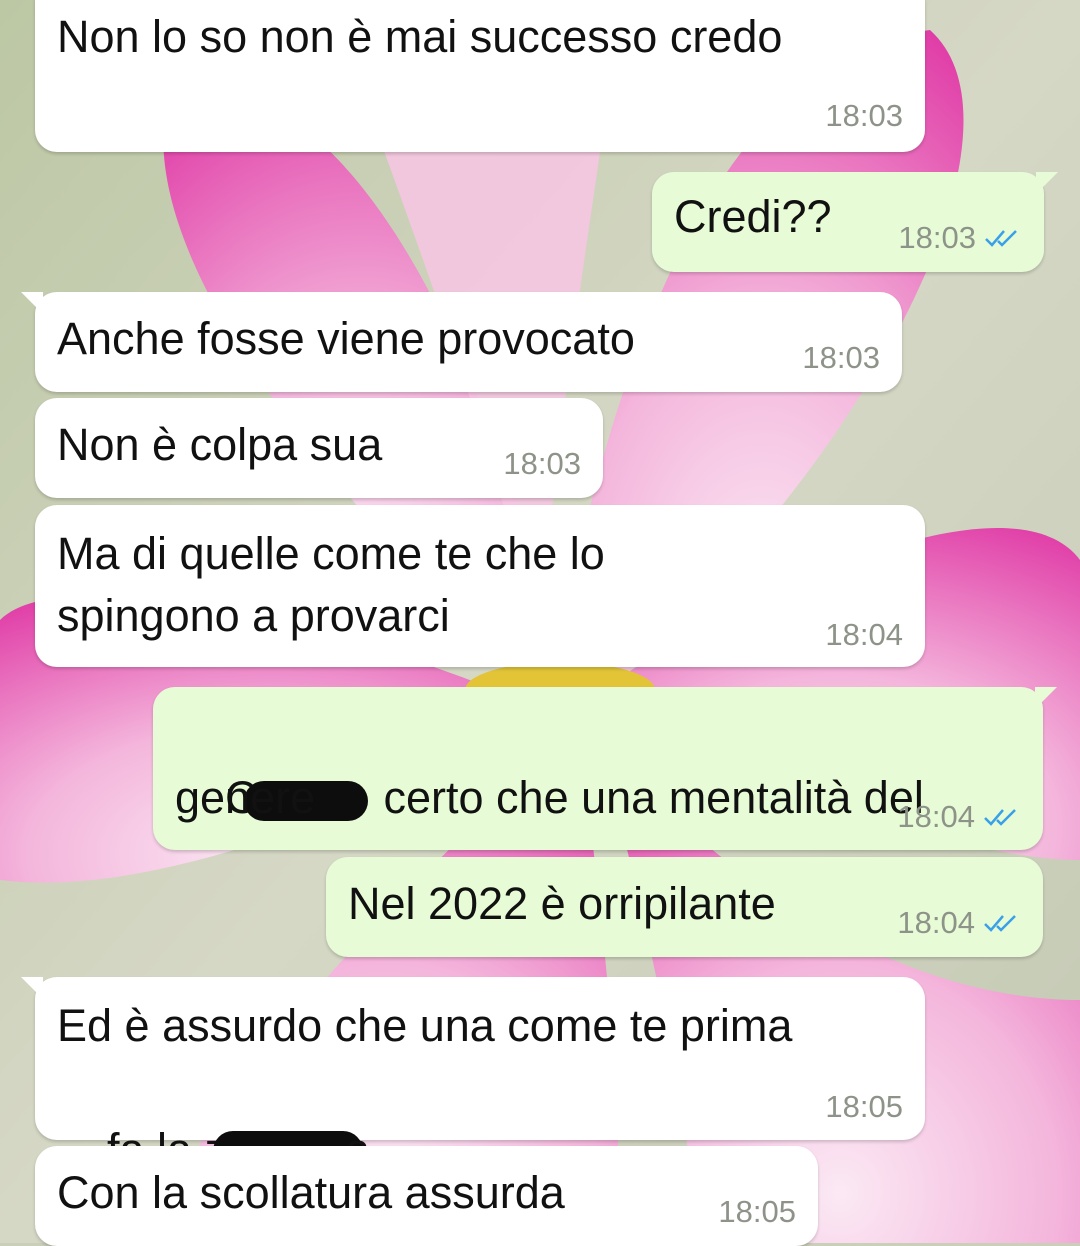 Image resolution: width=1080 pixels, height=1246 pixels. Describe the element at coordinates (346, 338) in the screenshot. I see `message-text: Anche fosse viene provocato` at that location.